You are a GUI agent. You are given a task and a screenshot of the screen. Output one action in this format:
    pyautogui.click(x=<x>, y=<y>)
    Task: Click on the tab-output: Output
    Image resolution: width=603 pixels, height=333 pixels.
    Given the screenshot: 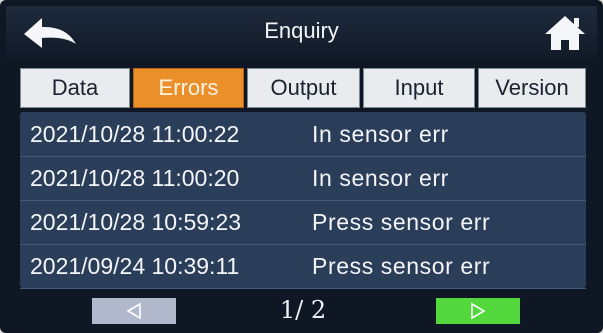 What is the action you would take?
    pyautogui.click(x=303, y=88)
    